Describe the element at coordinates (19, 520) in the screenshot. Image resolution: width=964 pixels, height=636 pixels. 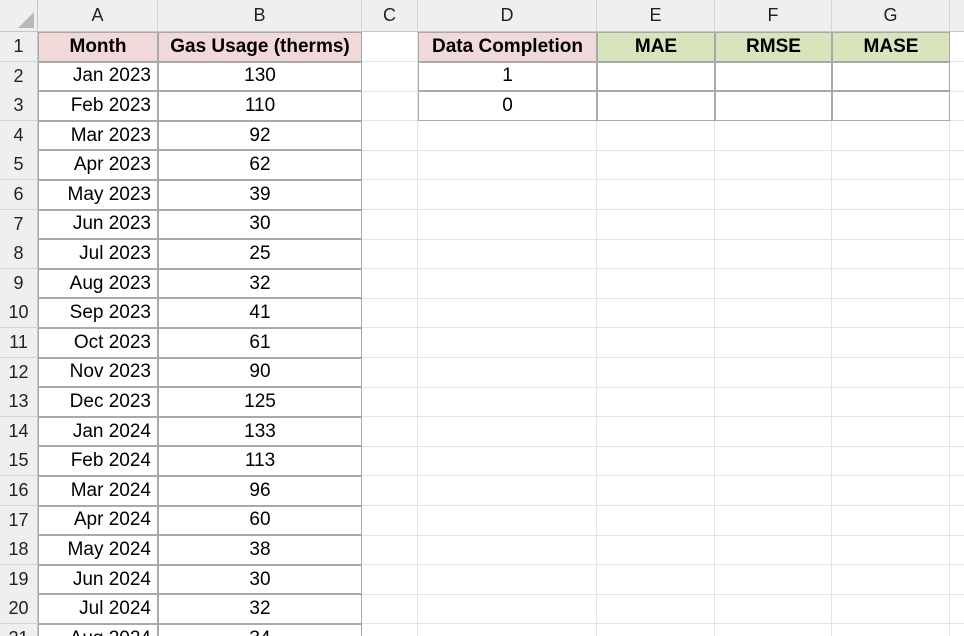
I see `row-header-17: 17` at that location.